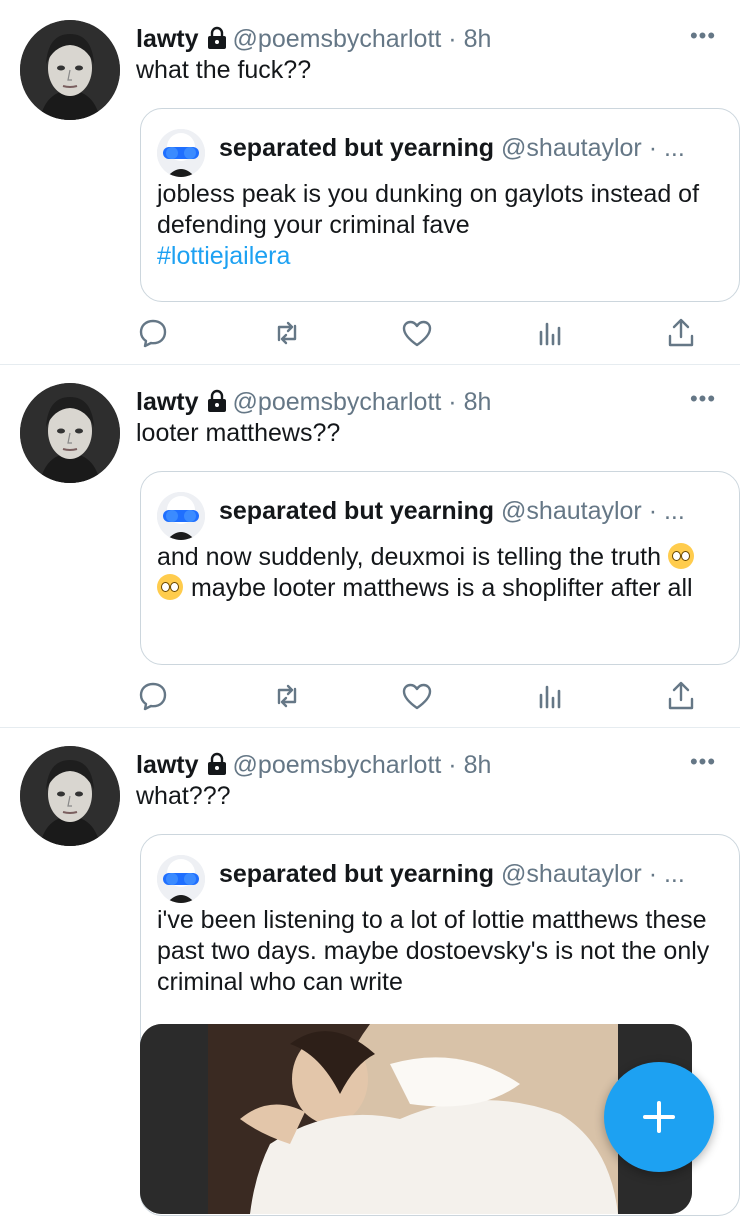 Image resolution: width=740 pixels, height=1216 pixels. I want to click on compose-plus-icon, so click(659, 1117).